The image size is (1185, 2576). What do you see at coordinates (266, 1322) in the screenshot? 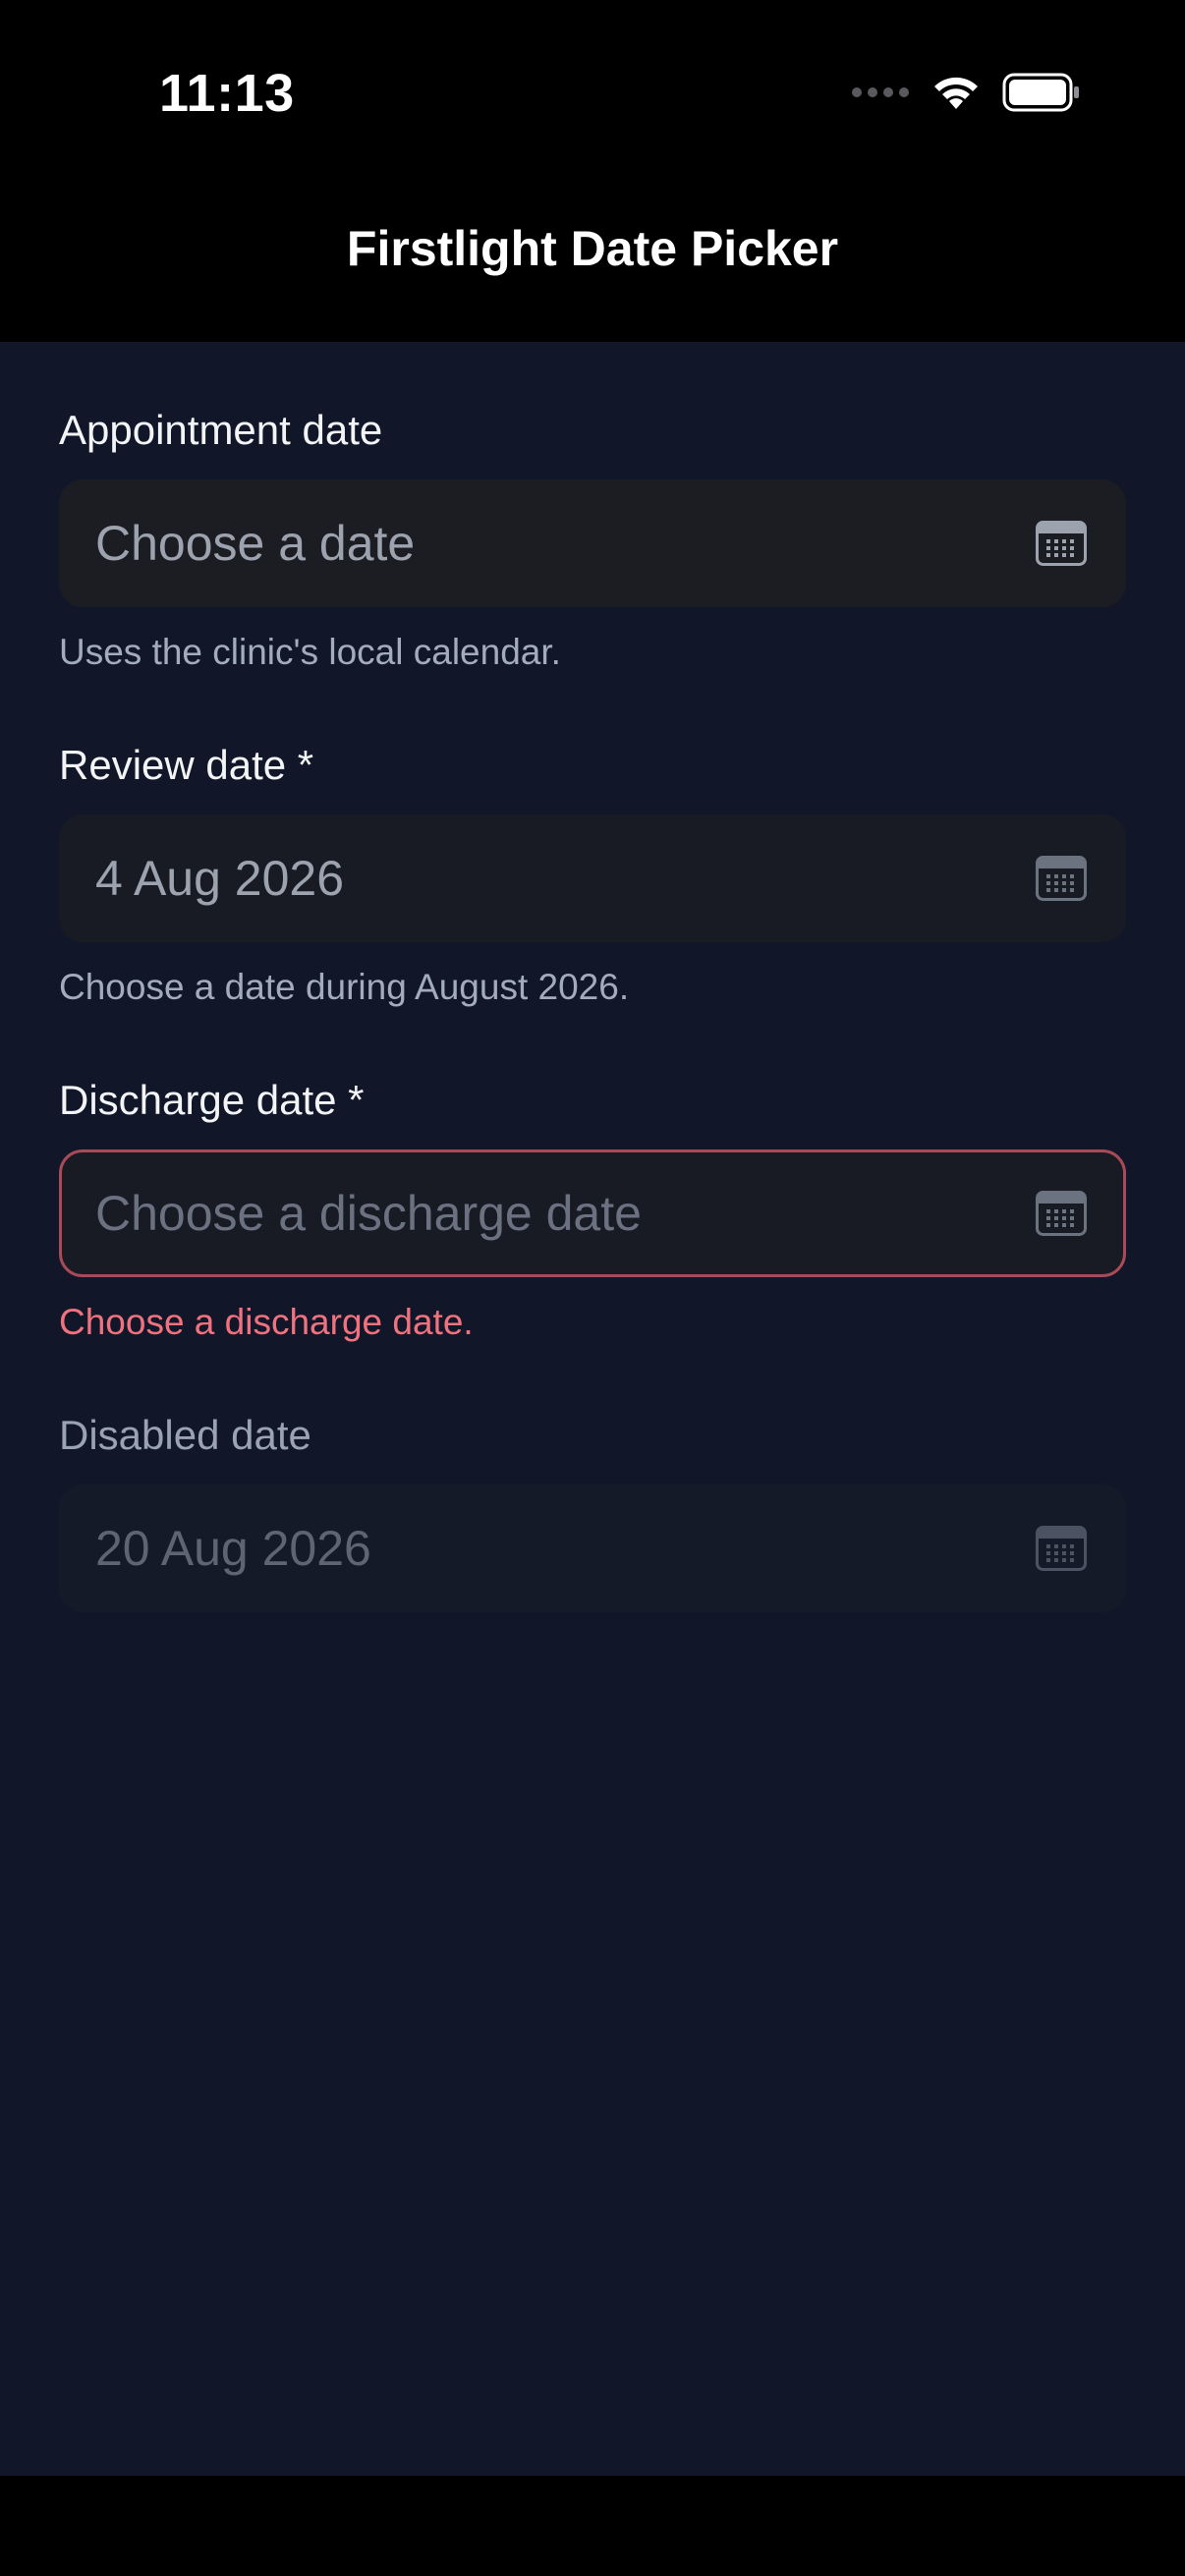
I see `discharge-date-error: Choose a discharge date.` at bounding box center [266, 1322].